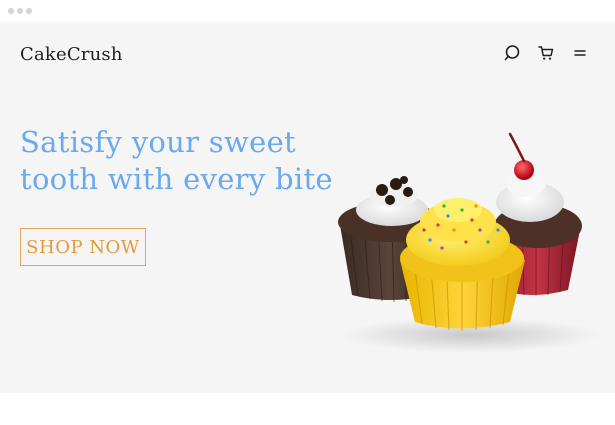 The width and height of the screenshot is (615, 425). I want to click on cart-icon, so click(546, 53).